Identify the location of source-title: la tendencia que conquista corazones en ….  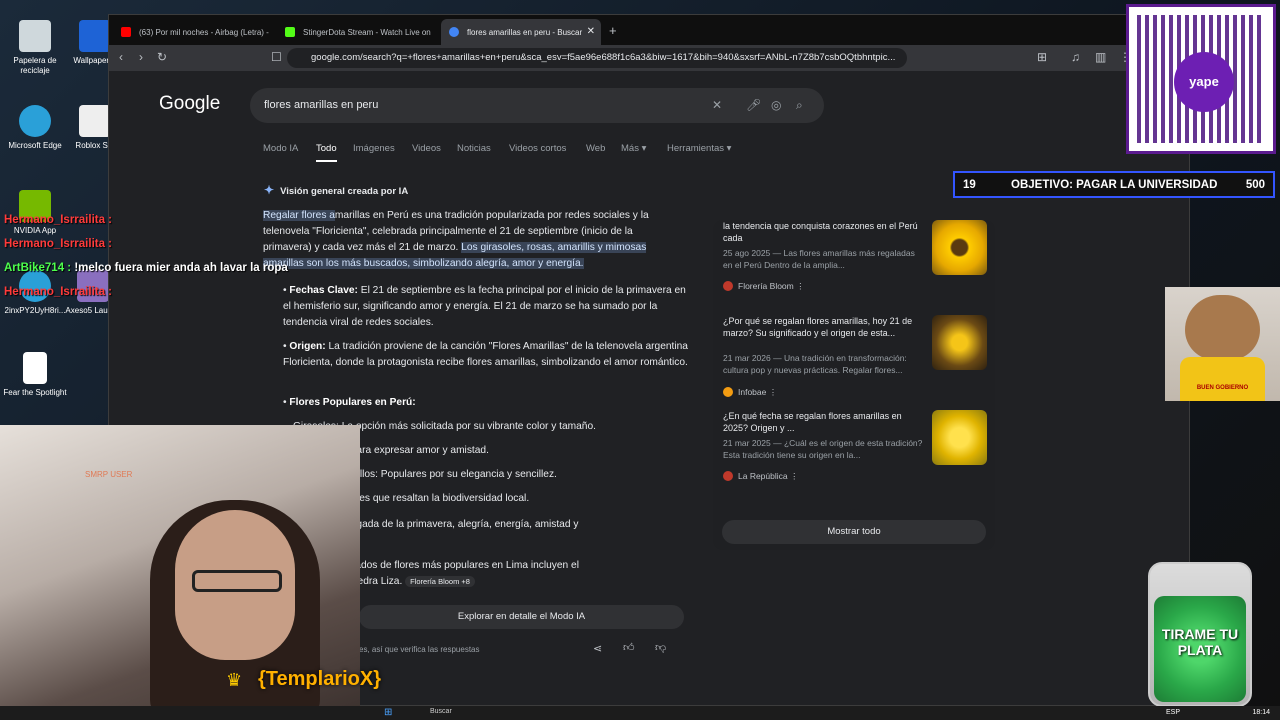
(823, 232).